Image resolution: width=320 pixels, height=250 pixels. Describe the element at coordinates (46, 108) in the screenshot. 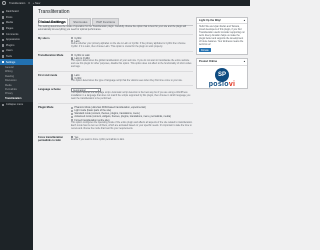

I see `setting-label: Plugin Mode` at that location.